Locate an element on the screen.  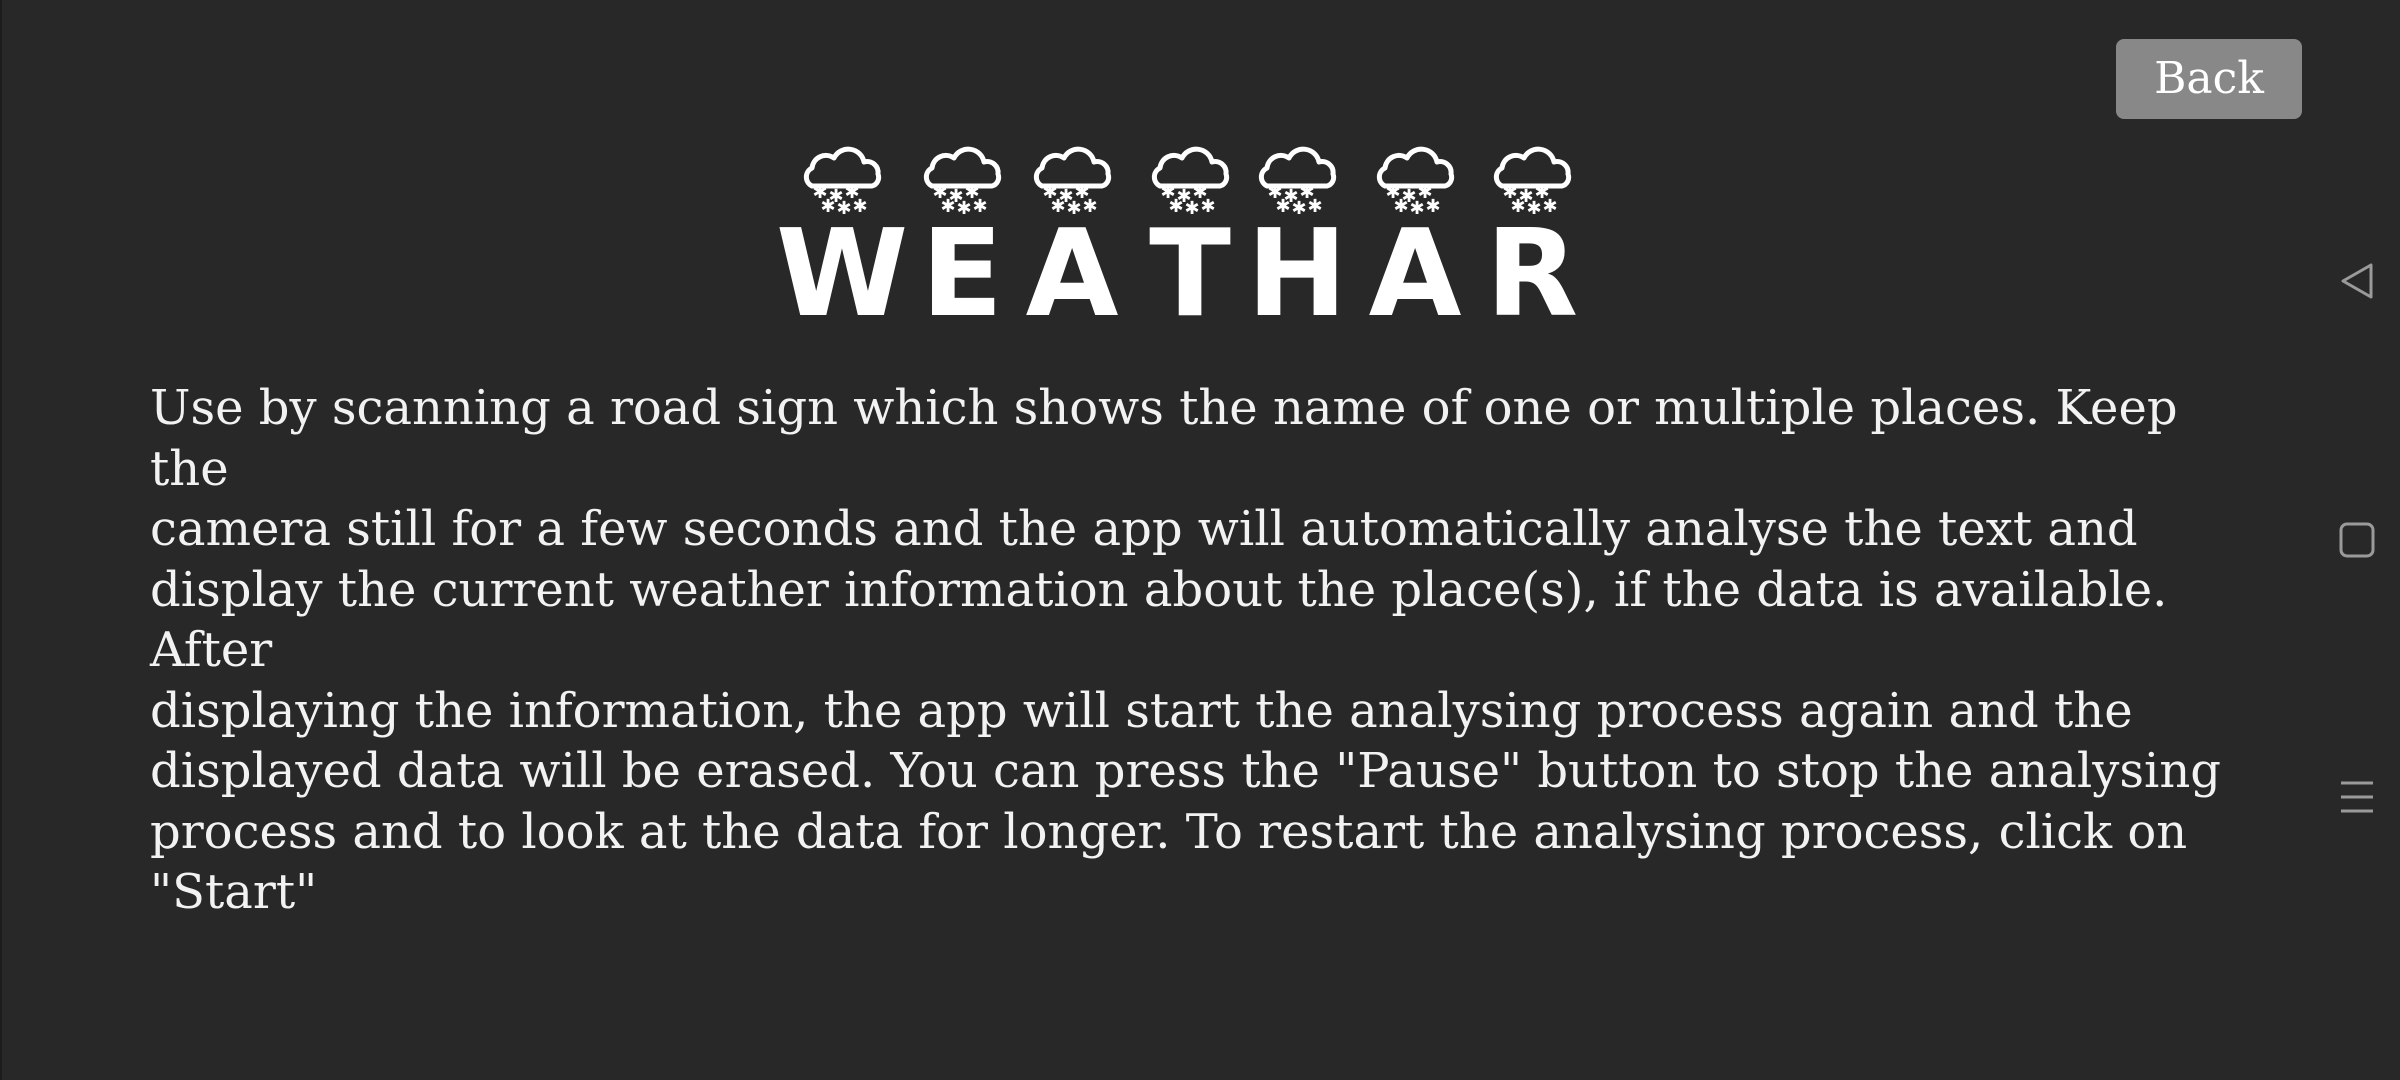
logo-letter-r-6: ✱ ✱ ✱✱ ✱ ✱R is located at coordinates (1532, 238).